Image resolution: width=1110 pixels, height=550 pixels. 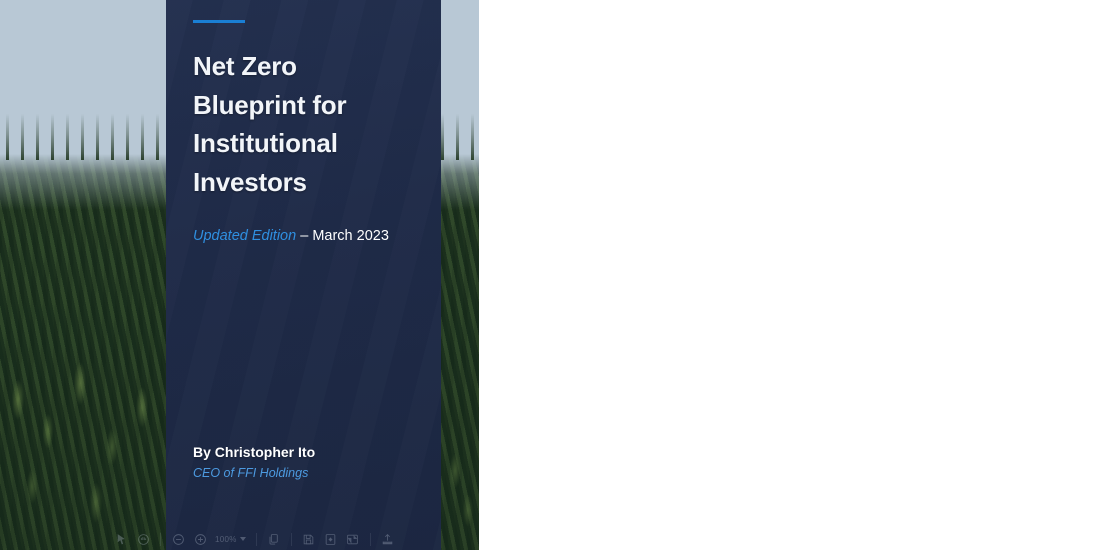 I want to click on edition-line: Updated Edition – March 2023, so click(x=291, y=236).